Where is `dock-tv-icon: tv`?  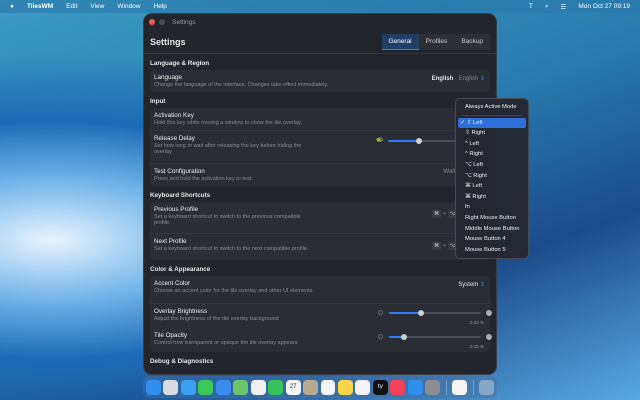
dock-tv-icon: tv is located at coordinates (380, 387).